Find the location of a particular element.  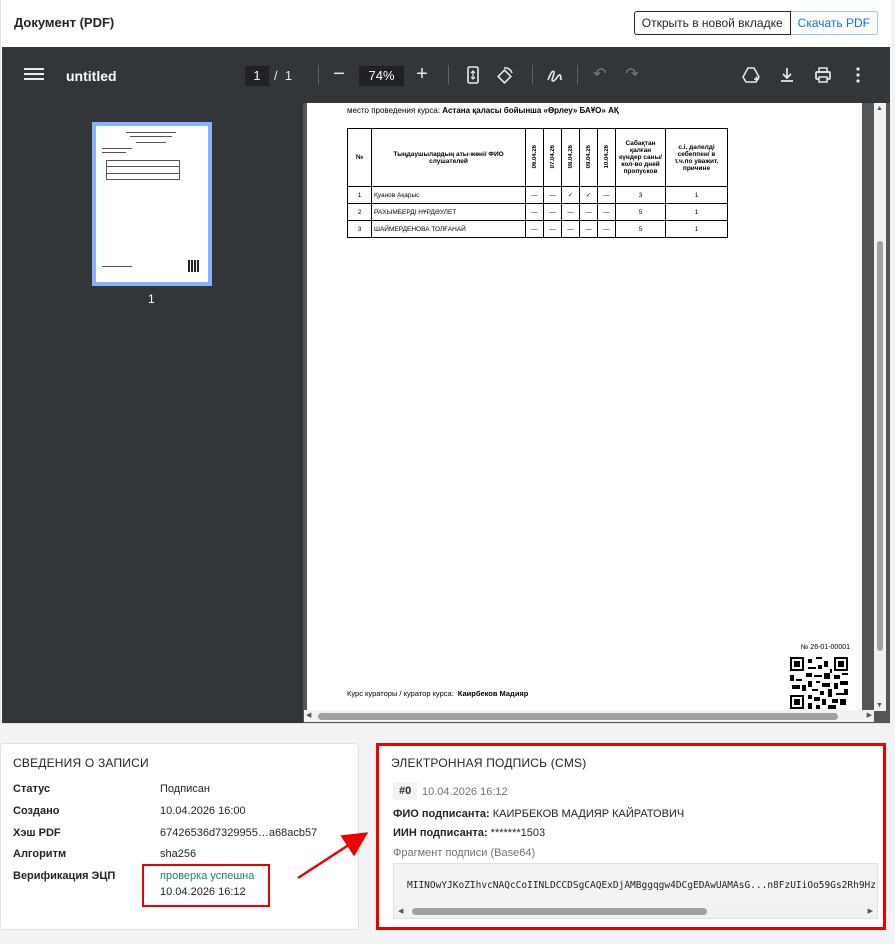

date-header: 07.04.26 is located at coordinates (552, 156).